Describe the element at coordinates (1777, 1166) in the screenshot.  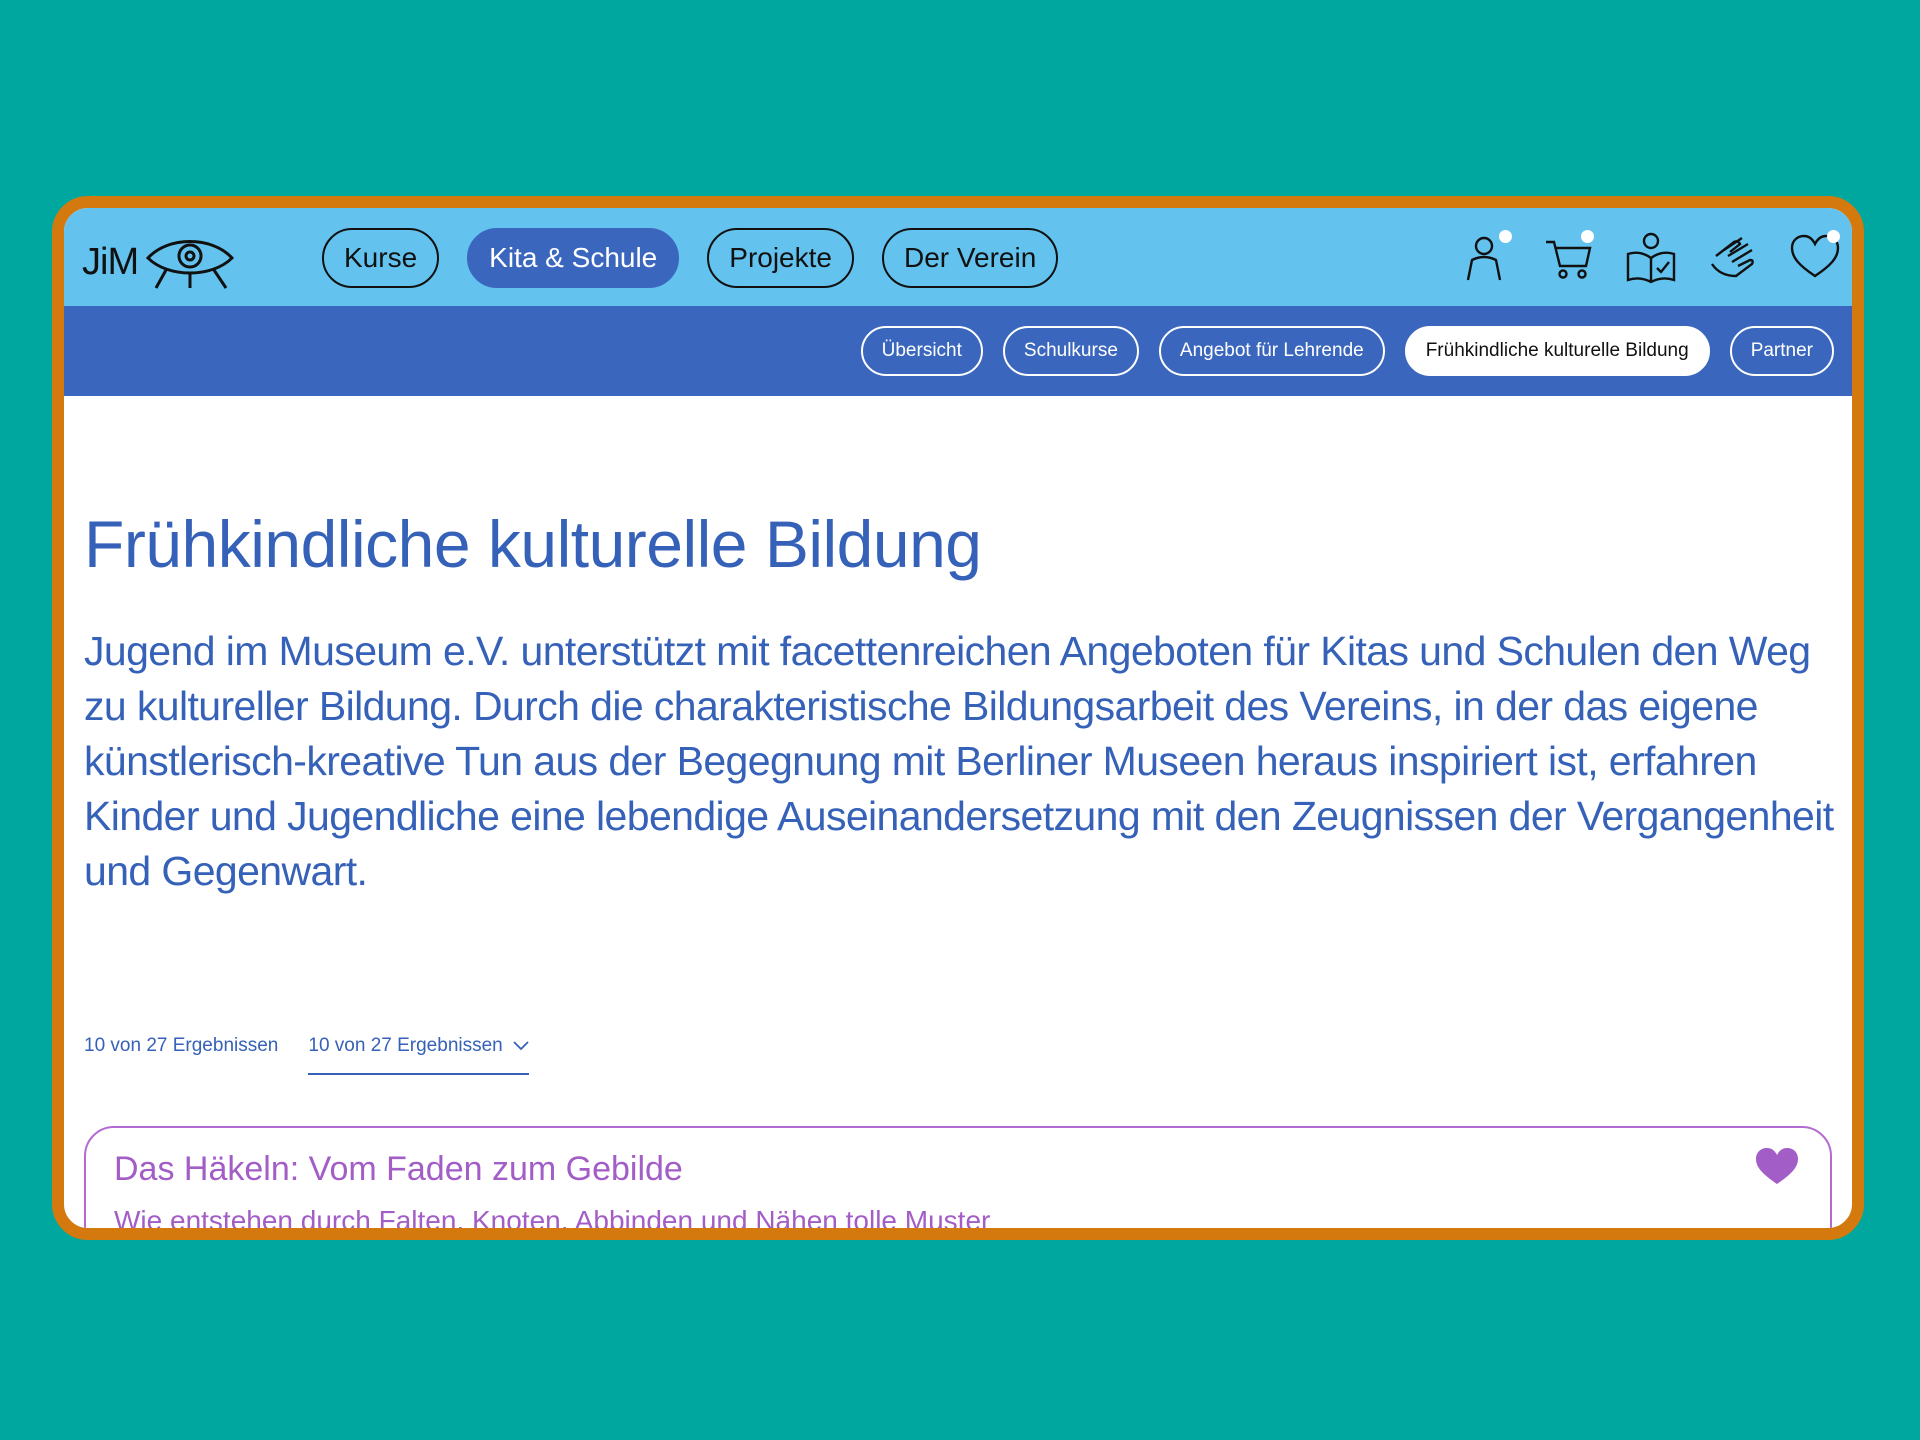
I see `favorite-heart-icon` at that location.